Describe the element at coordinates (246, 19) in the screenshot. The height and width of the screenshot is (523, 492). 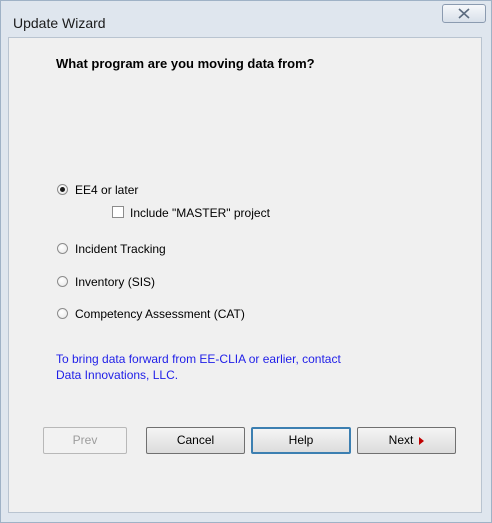
I see `title-bar: Update Wizard` at that location.